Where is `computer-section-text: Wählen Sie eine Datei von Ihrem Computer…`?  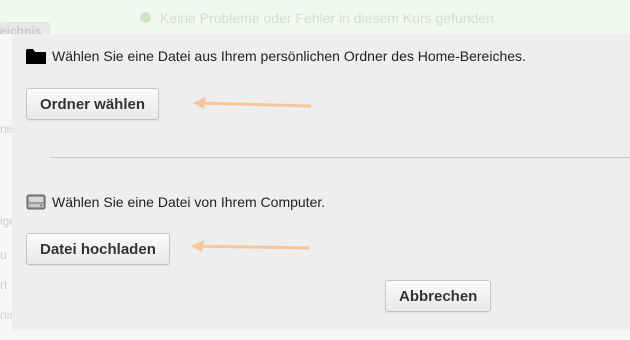
computer-section-text: Wählen Sie eine Datei von Ihrem Computer… is located at coordinates (189, 202).